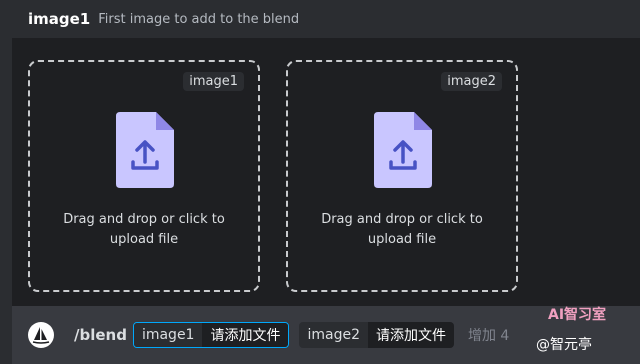 The width and height of the screenshot is (640, 364). I want to click on chip-name: image1, so click(168, 335).